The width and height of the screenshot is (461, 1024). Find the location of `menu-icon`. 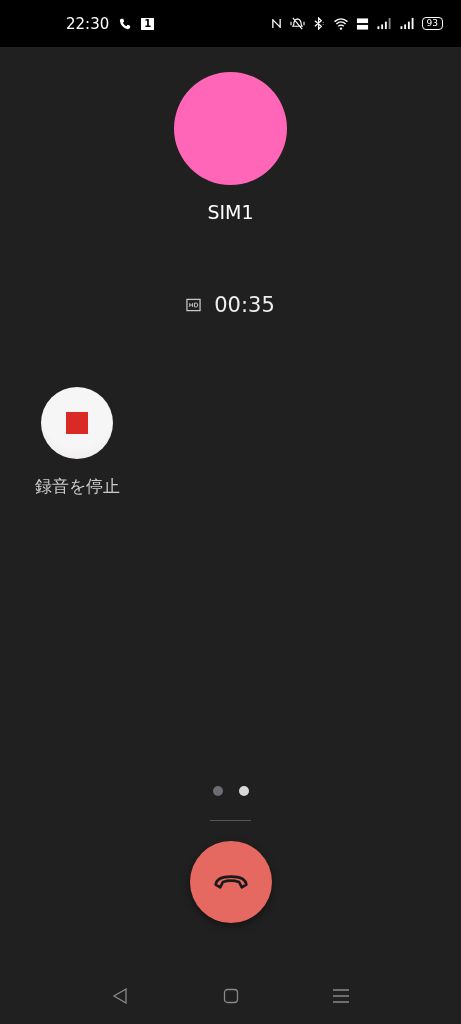

menu-icon is located at coordinates (341, 996).